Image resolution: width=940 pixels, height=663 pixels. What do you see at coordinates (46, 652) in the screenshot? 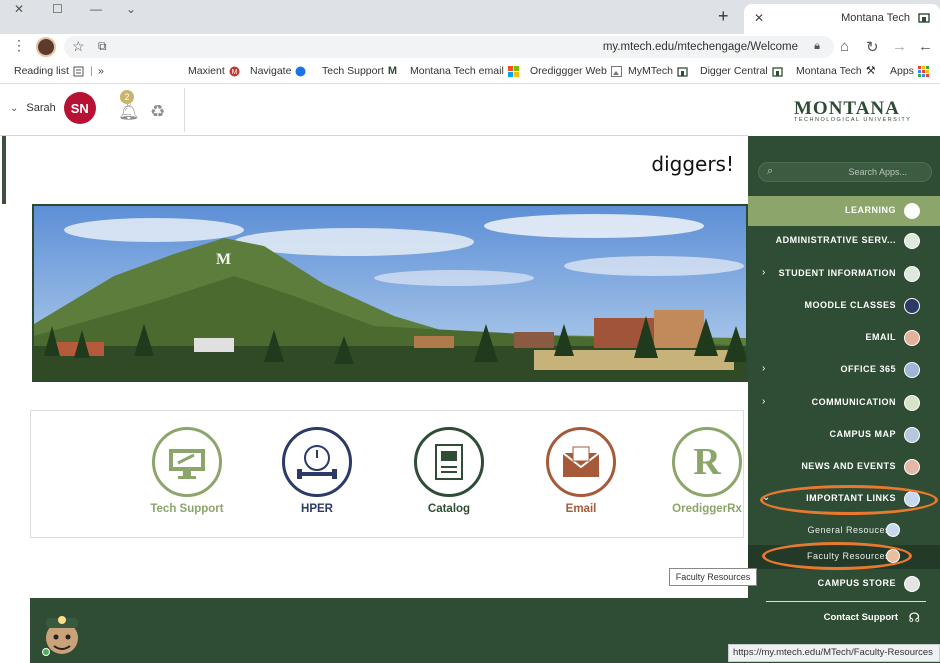
I see `online-status-dot` at bounding box center [46, 652].